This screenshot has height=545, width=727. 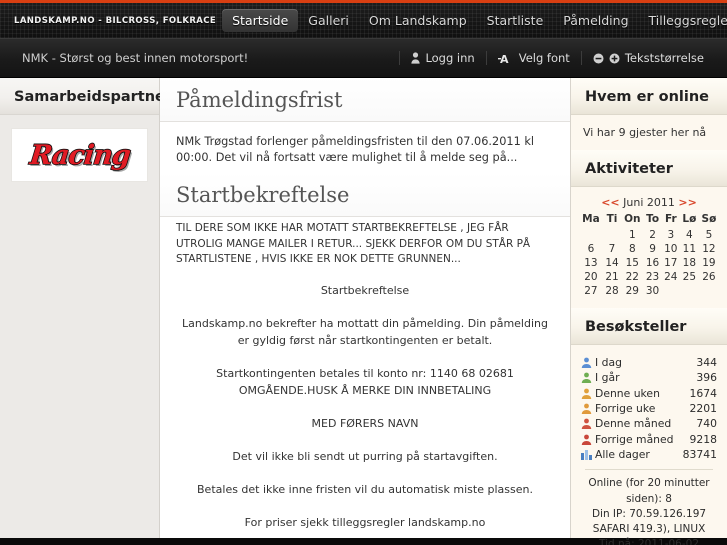 What do you see at coordinates (649, 408) in the screenshot?
I see `visitor-stat-row: Forrige uke 2201` at bounding box center [649, 408].